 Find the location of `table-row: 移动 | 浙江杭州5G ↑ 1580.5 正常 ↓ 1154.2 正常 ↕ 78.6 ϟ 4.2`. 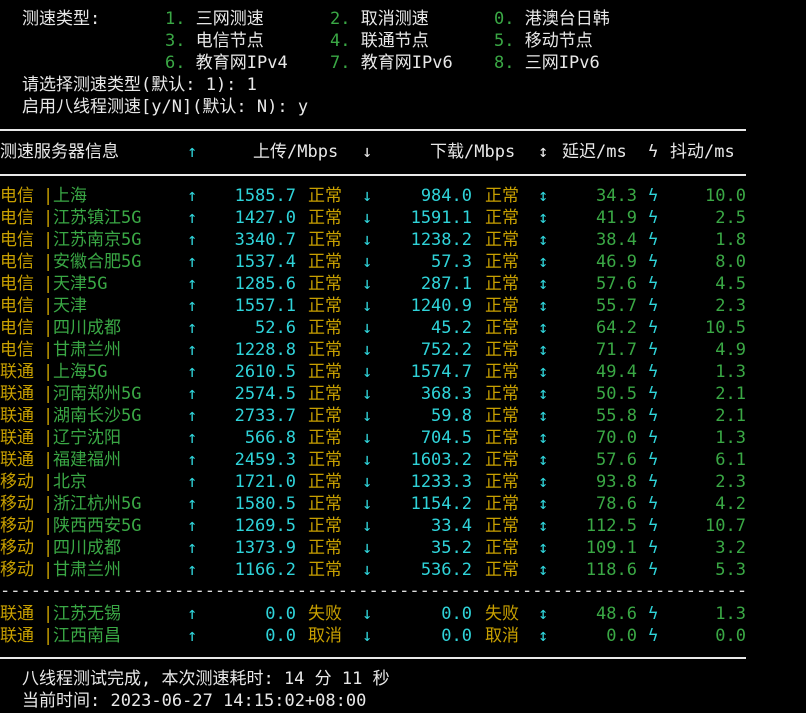

table-row: 移动 | 浙江杭州5G ↑ 1580.5 正常 ↓ 1154.2 正常 ↕ 78.6 ϟ 4.2 is located at coordinates (403, 504).